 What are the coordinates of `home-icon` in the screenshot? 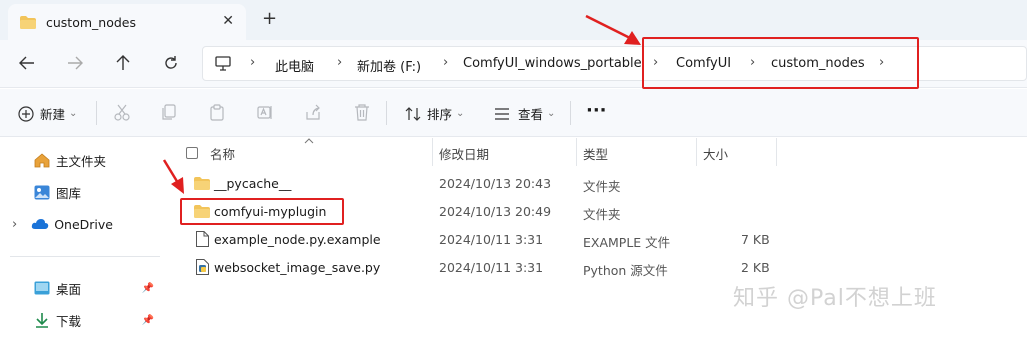 It's located at (42, 159).